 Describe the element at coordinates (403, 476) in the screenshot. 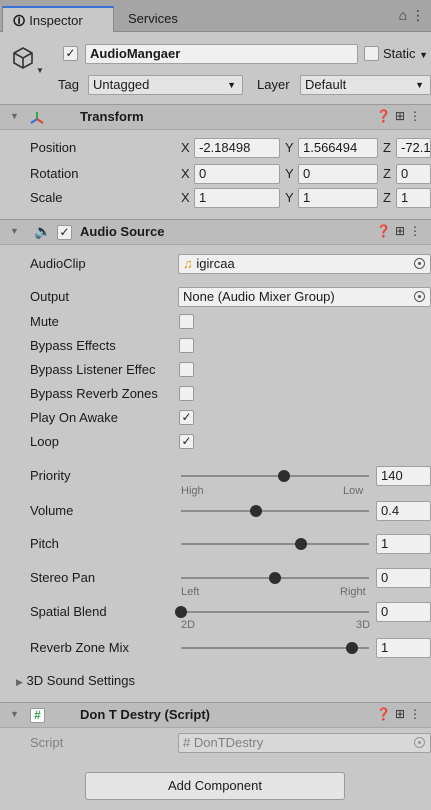

I see `priority-field: 140` at that location.